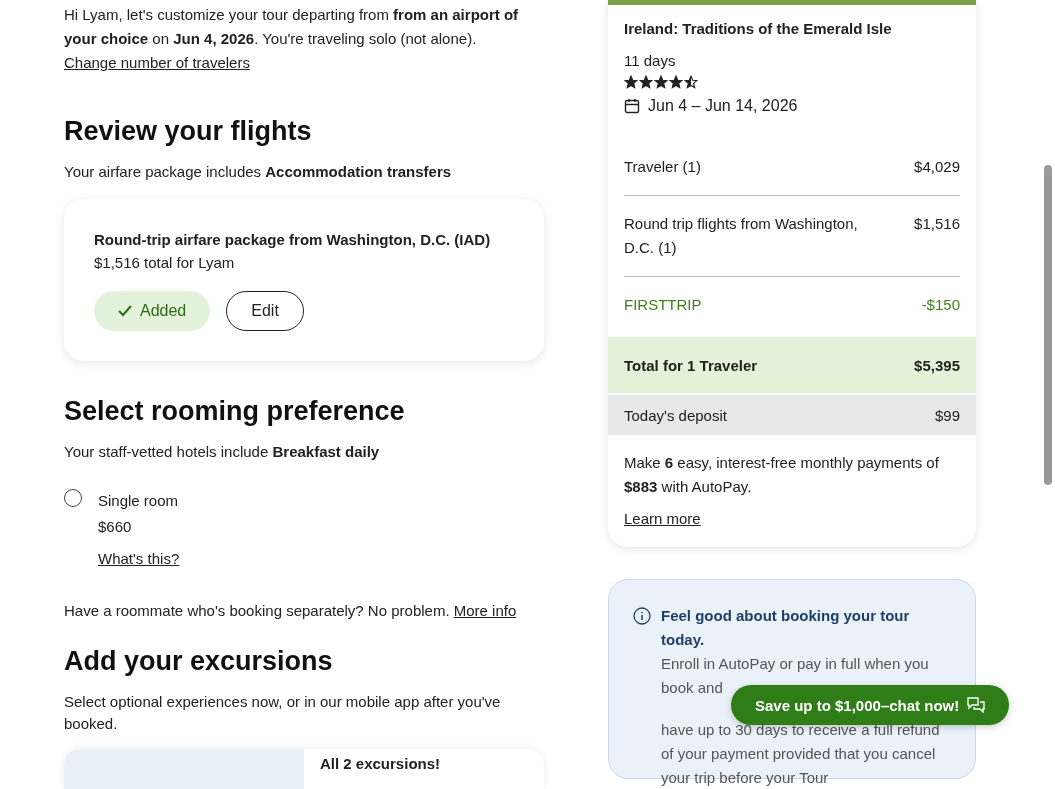 The height and width of the screenshot is (789, 1055). I want to click on calendar-icon, so click(632, 106).